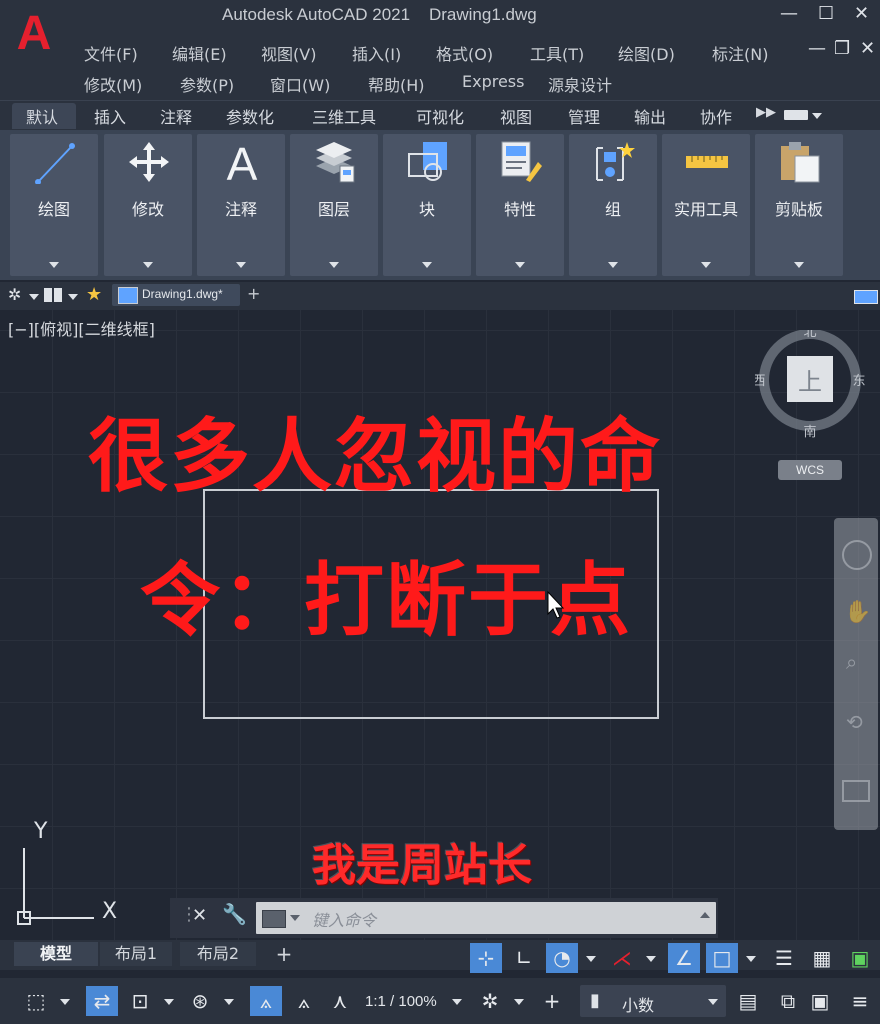  What do you see at coordinates (789, 13) in the screenshot?
I see `minimize-button: —` at bounding box center [789, 13].